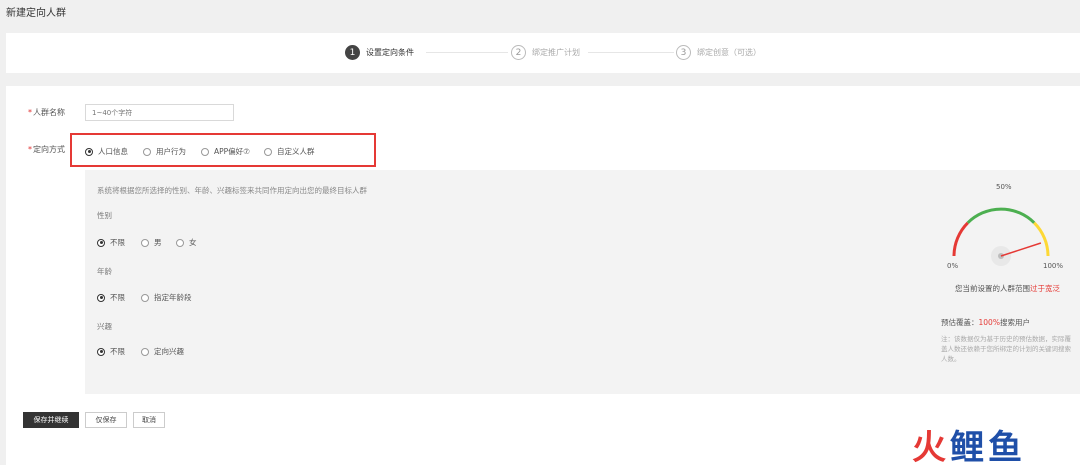 The image size is (1080, 465). I want to click on gender-radio-female: 女, so click(186, 242).